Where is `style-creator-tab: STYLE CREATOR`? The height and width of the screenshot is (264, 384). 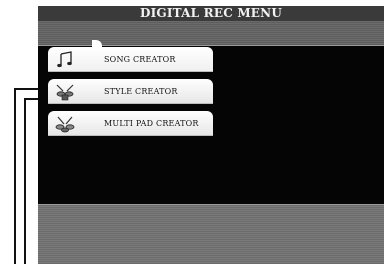
style-creator-tab: STYLE CREATOR is located at coordinates (130, 91).